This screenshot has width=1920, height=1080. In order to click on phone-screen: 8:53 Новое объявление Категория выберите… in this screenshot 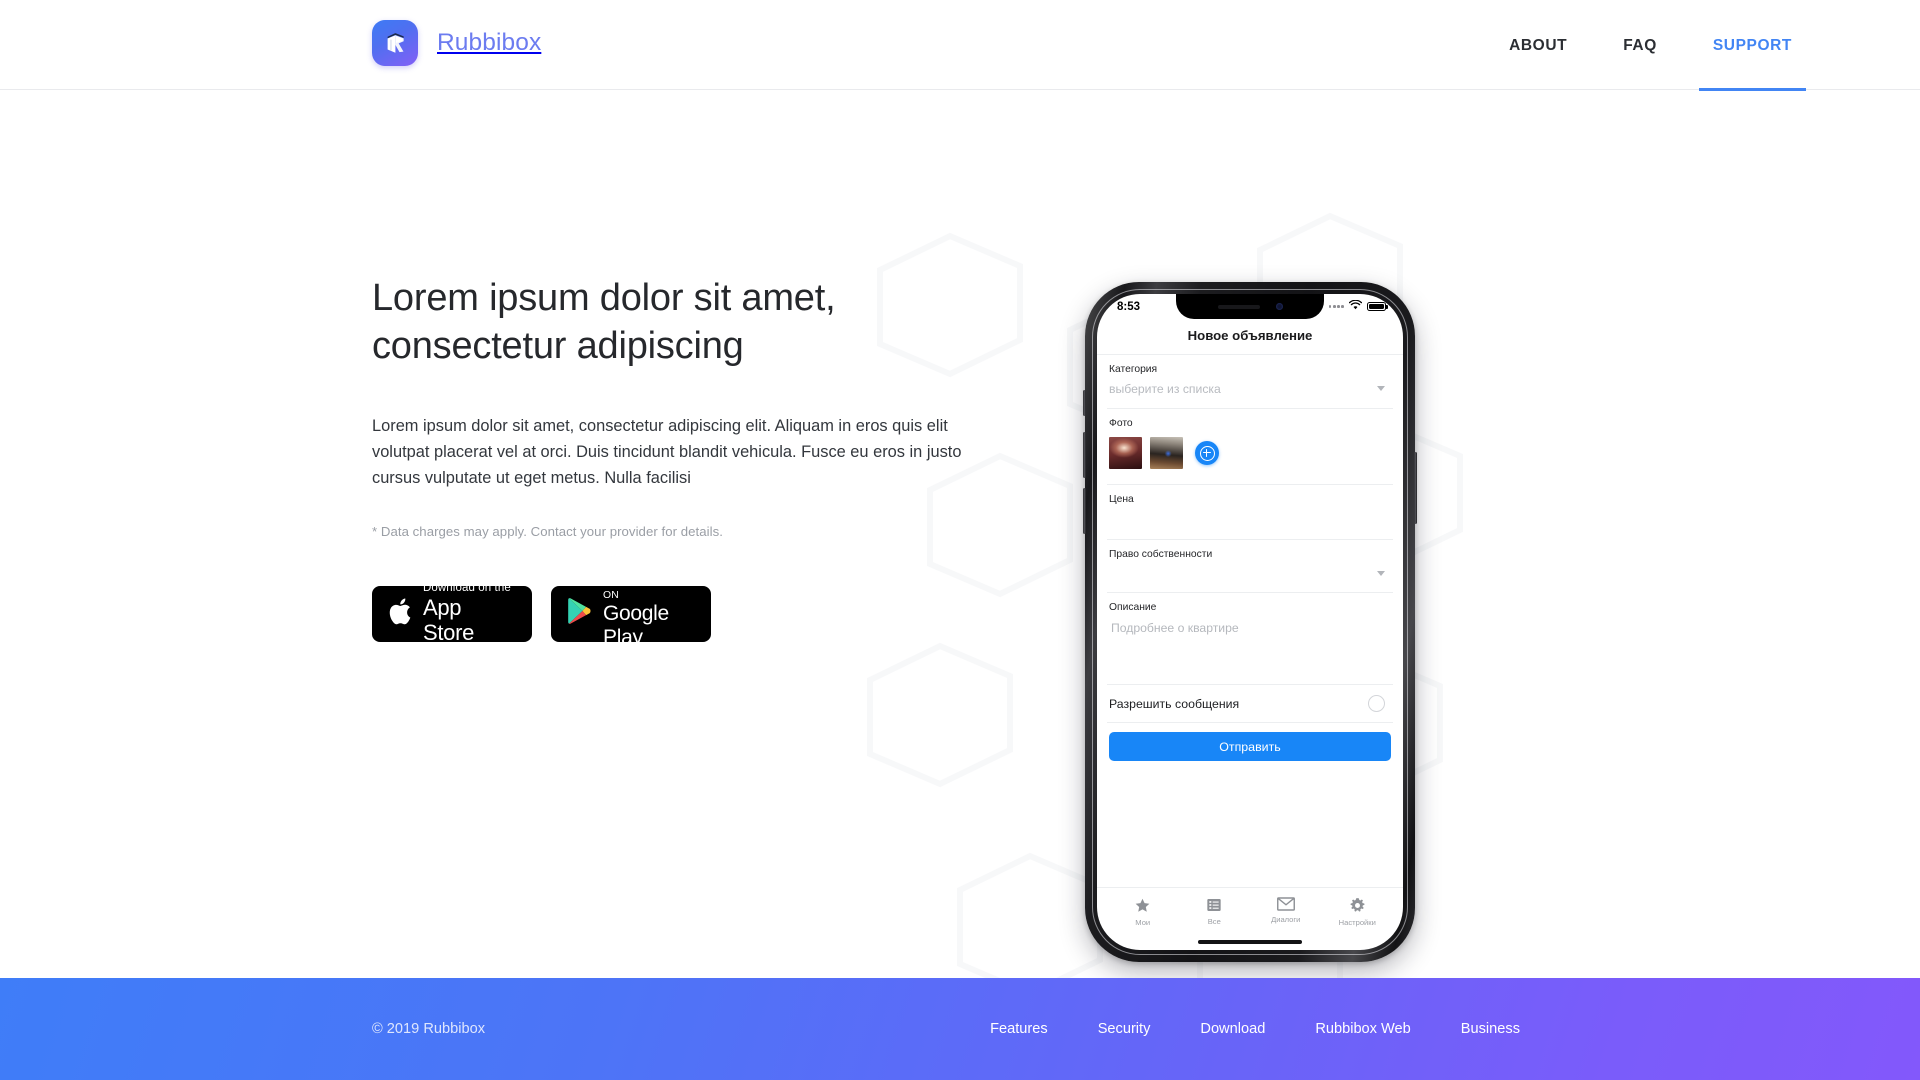, I will do `click(1250, 622)`.